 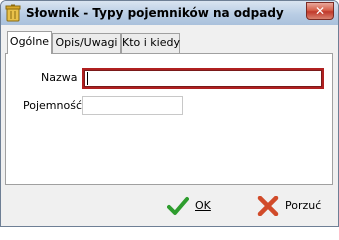 I want to click on nazwa-input, so click(x=203, y=78).